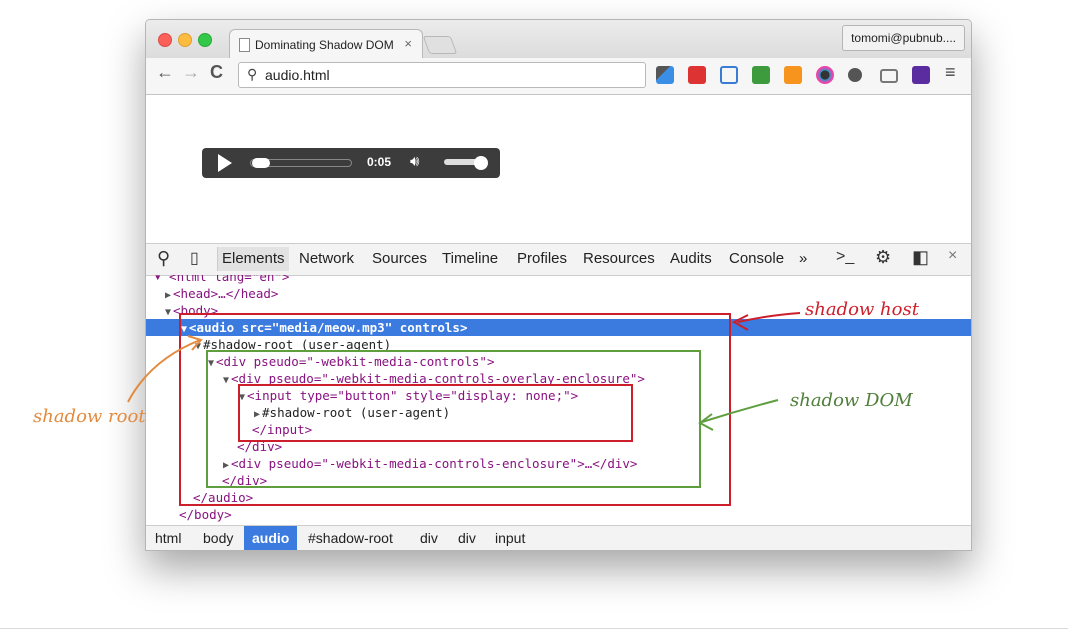 The image size is (1068, 630). What do you see at coordinates (691, 258) in the screenshot?
I see `tab-audits: Audits` at bounding box center [691, 258].